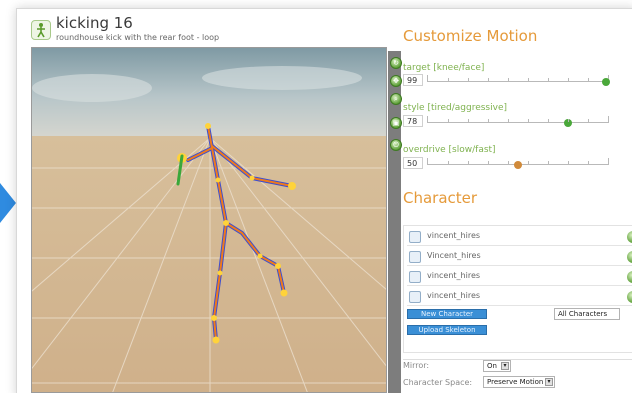  I want to click on overdrive-slider-label: overdrive [slow/fast], so click(449, 150).